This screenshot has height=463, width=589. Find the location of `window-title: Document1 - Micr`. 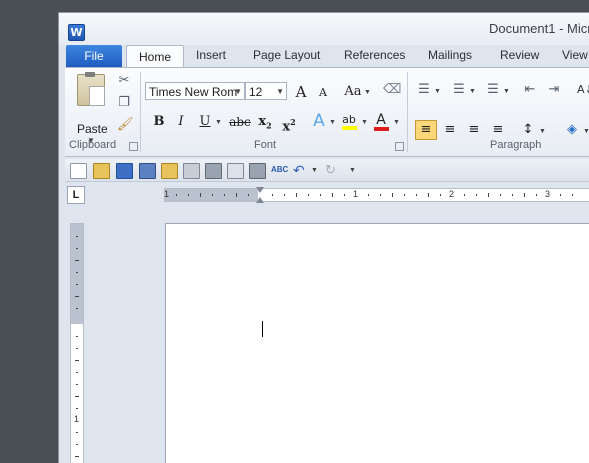

window-title: Document1 - Micr is located at coordinates (539, 28).